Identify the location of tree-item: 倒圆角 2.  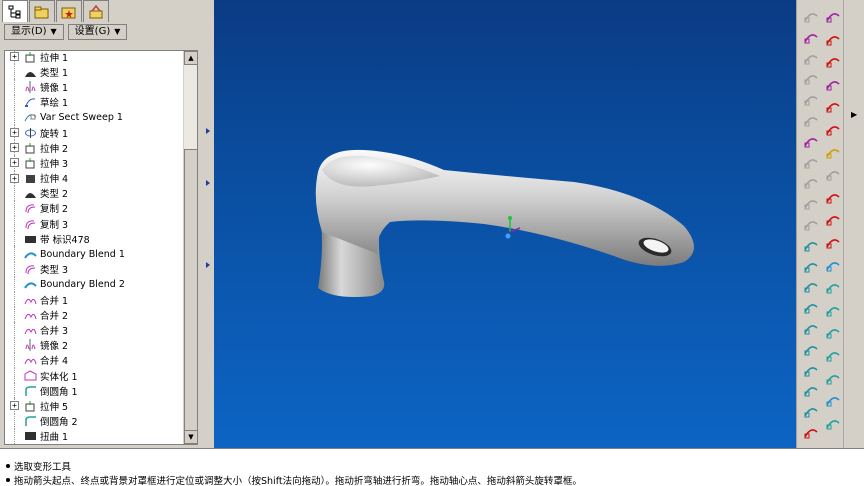
(94, 421).